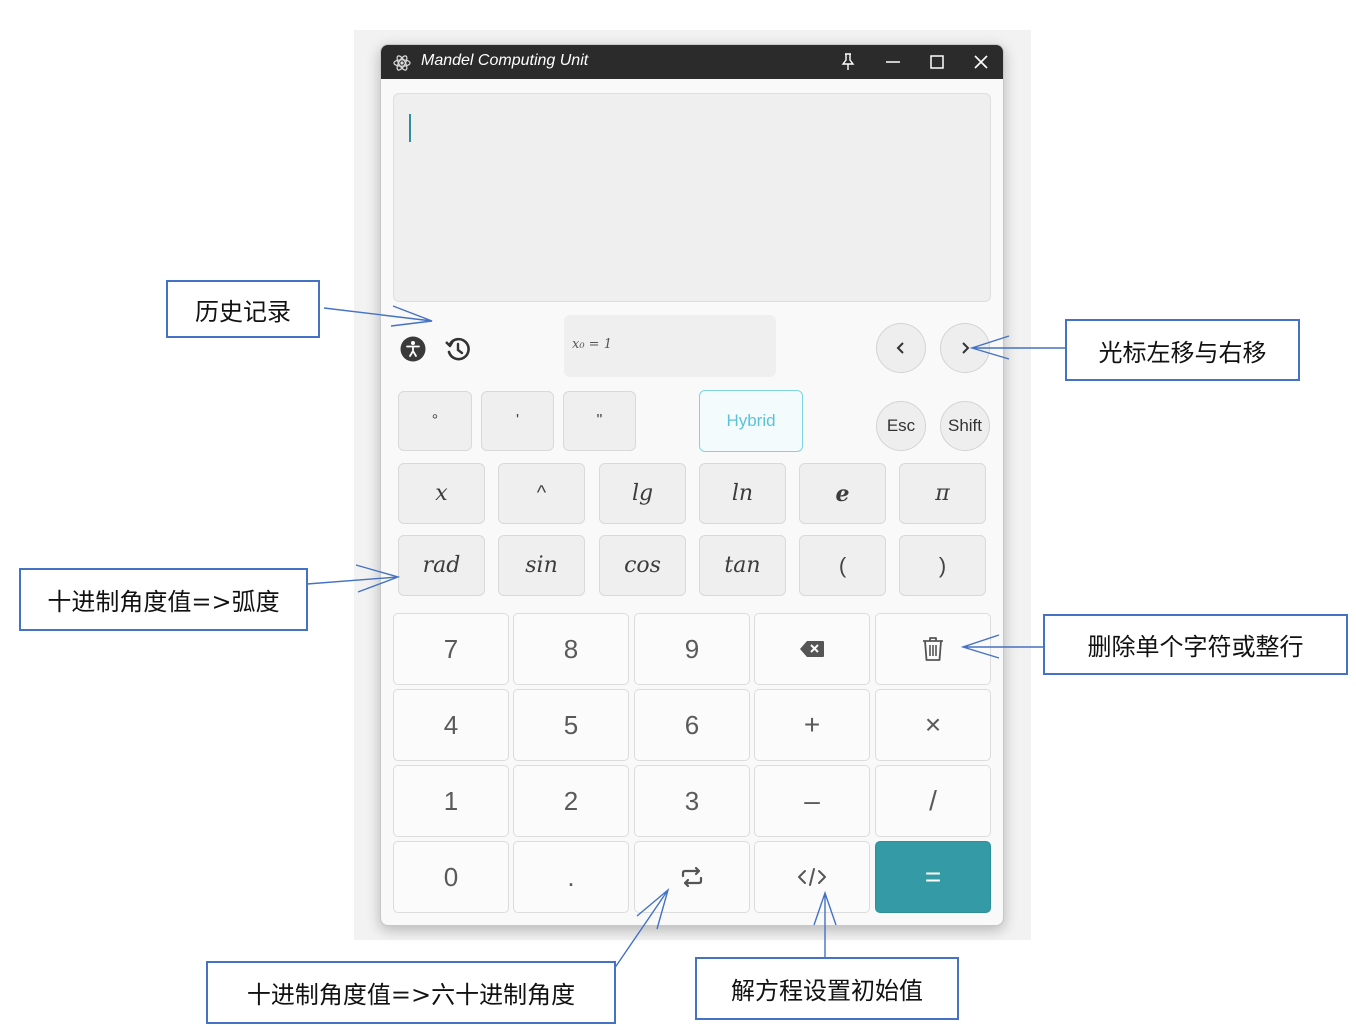 The image size is (1356, 1030). I want to click on convert-icon, so click(692, 877).